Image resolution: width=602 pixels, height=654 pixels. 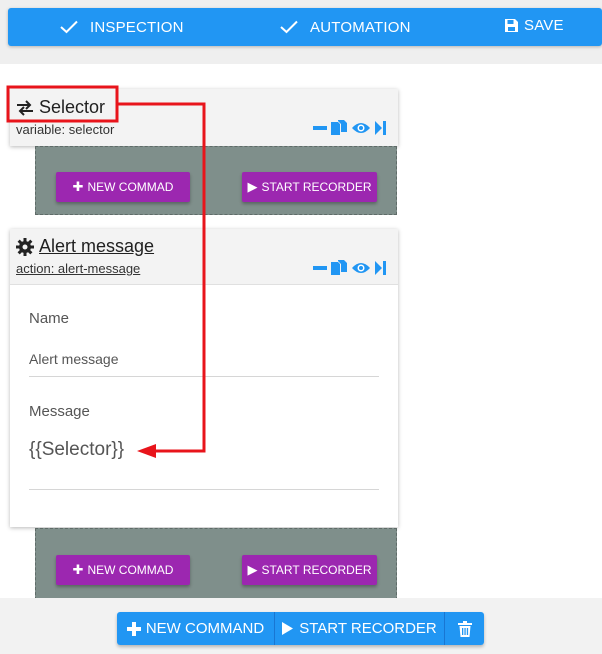 What do you see at coordinates (511, 25) in the screenshot?
I see `save-icon` at bounding box center [511, 25].